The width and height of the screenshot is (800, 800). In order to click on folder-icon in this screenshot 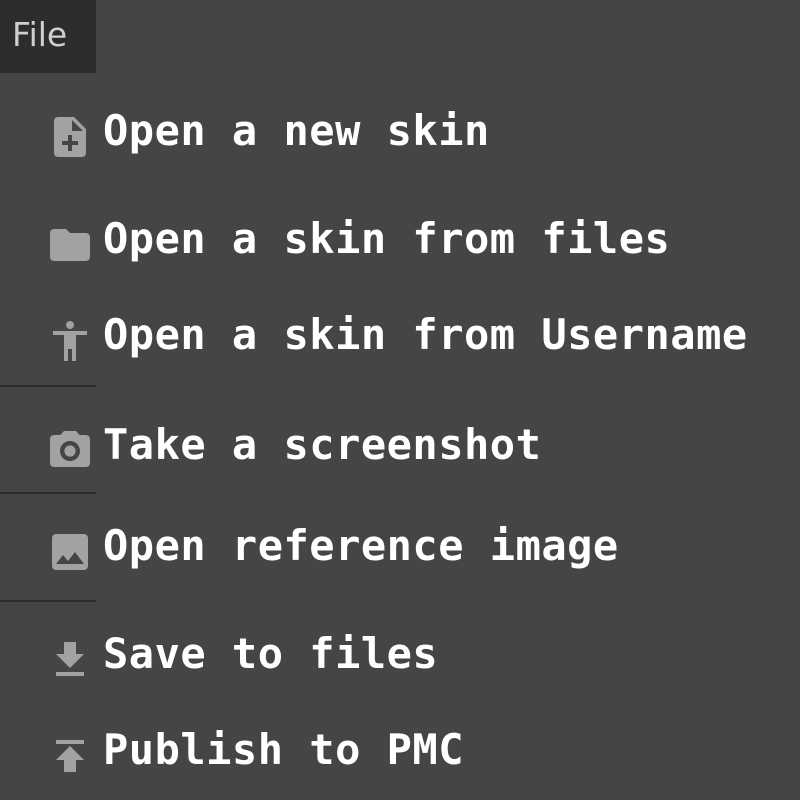, I will do `click(70, 245)`.